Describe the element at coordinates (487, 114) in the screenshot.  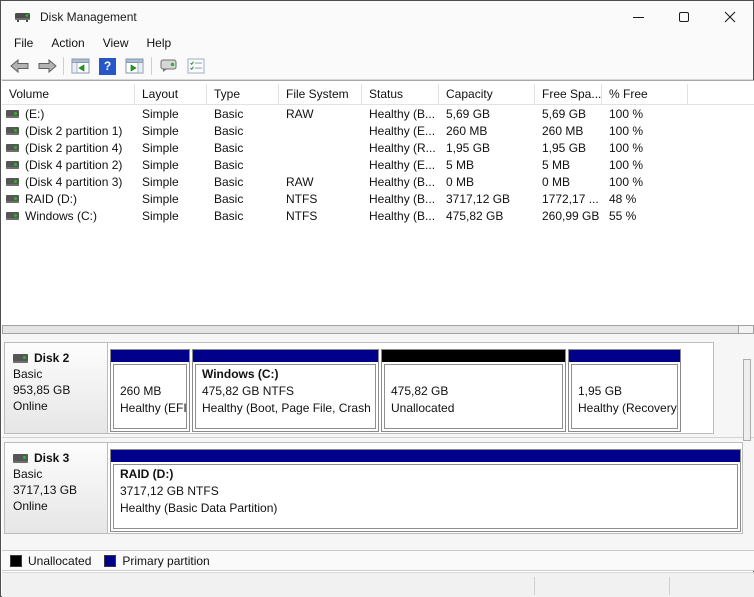
I see `volume-cell: 5,69 GB` at that location.